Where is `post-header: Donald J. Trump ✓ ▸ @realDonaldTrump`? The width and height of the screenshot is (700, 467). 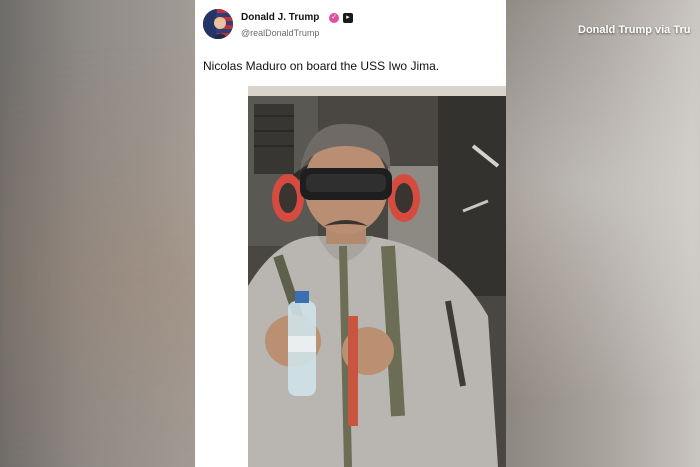 post-header: Donald J. Trump ✓ ▸ @realDonaldTrump is located at coordinates (348, 25).